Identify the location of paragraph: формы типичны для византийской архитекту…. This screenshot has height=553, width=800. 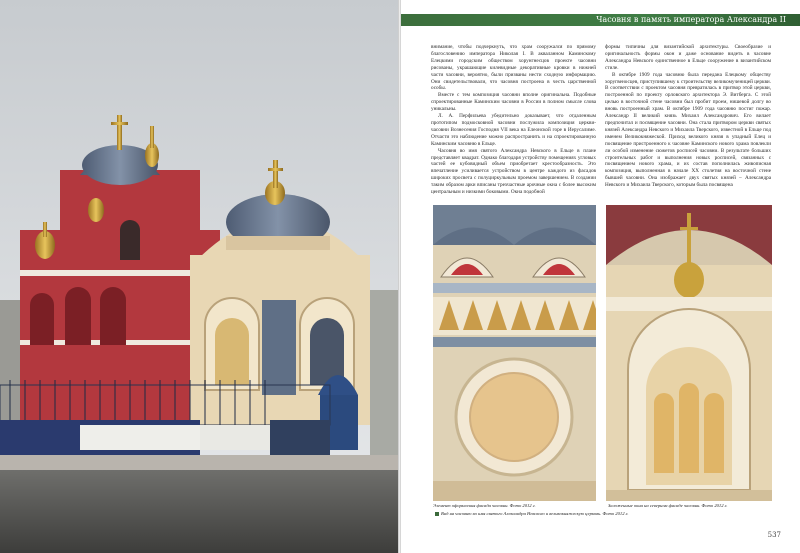
(688, 57).